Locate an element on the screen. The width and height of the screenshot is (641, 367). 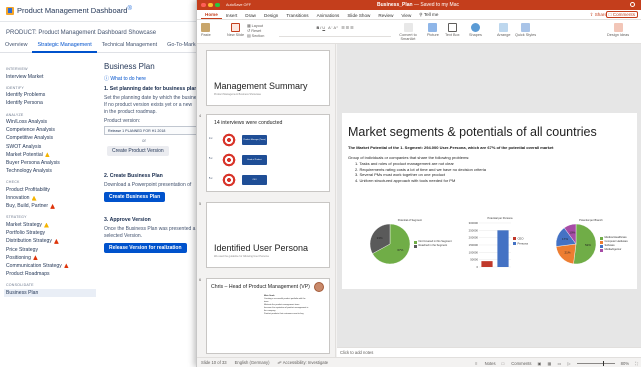
picture-button: Picture is located at coordinates (433, 30).